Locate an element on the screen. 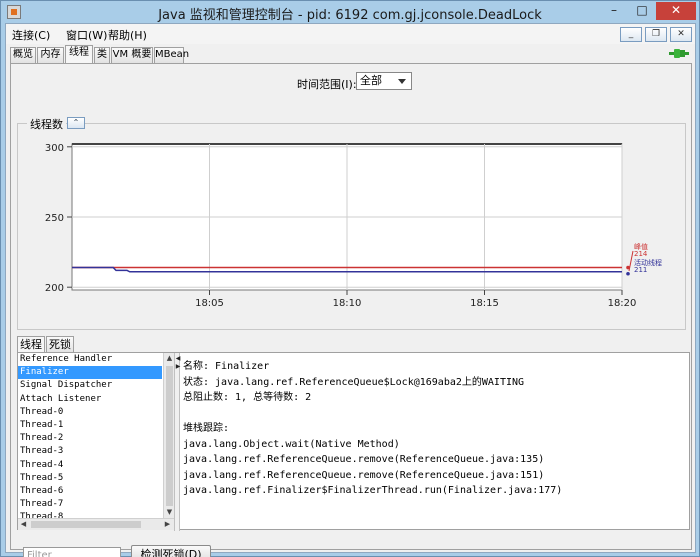 This screenshot has height=557, width=700. splitter-left-arrow-icon: ◀ is located at coordinates (178, 358).